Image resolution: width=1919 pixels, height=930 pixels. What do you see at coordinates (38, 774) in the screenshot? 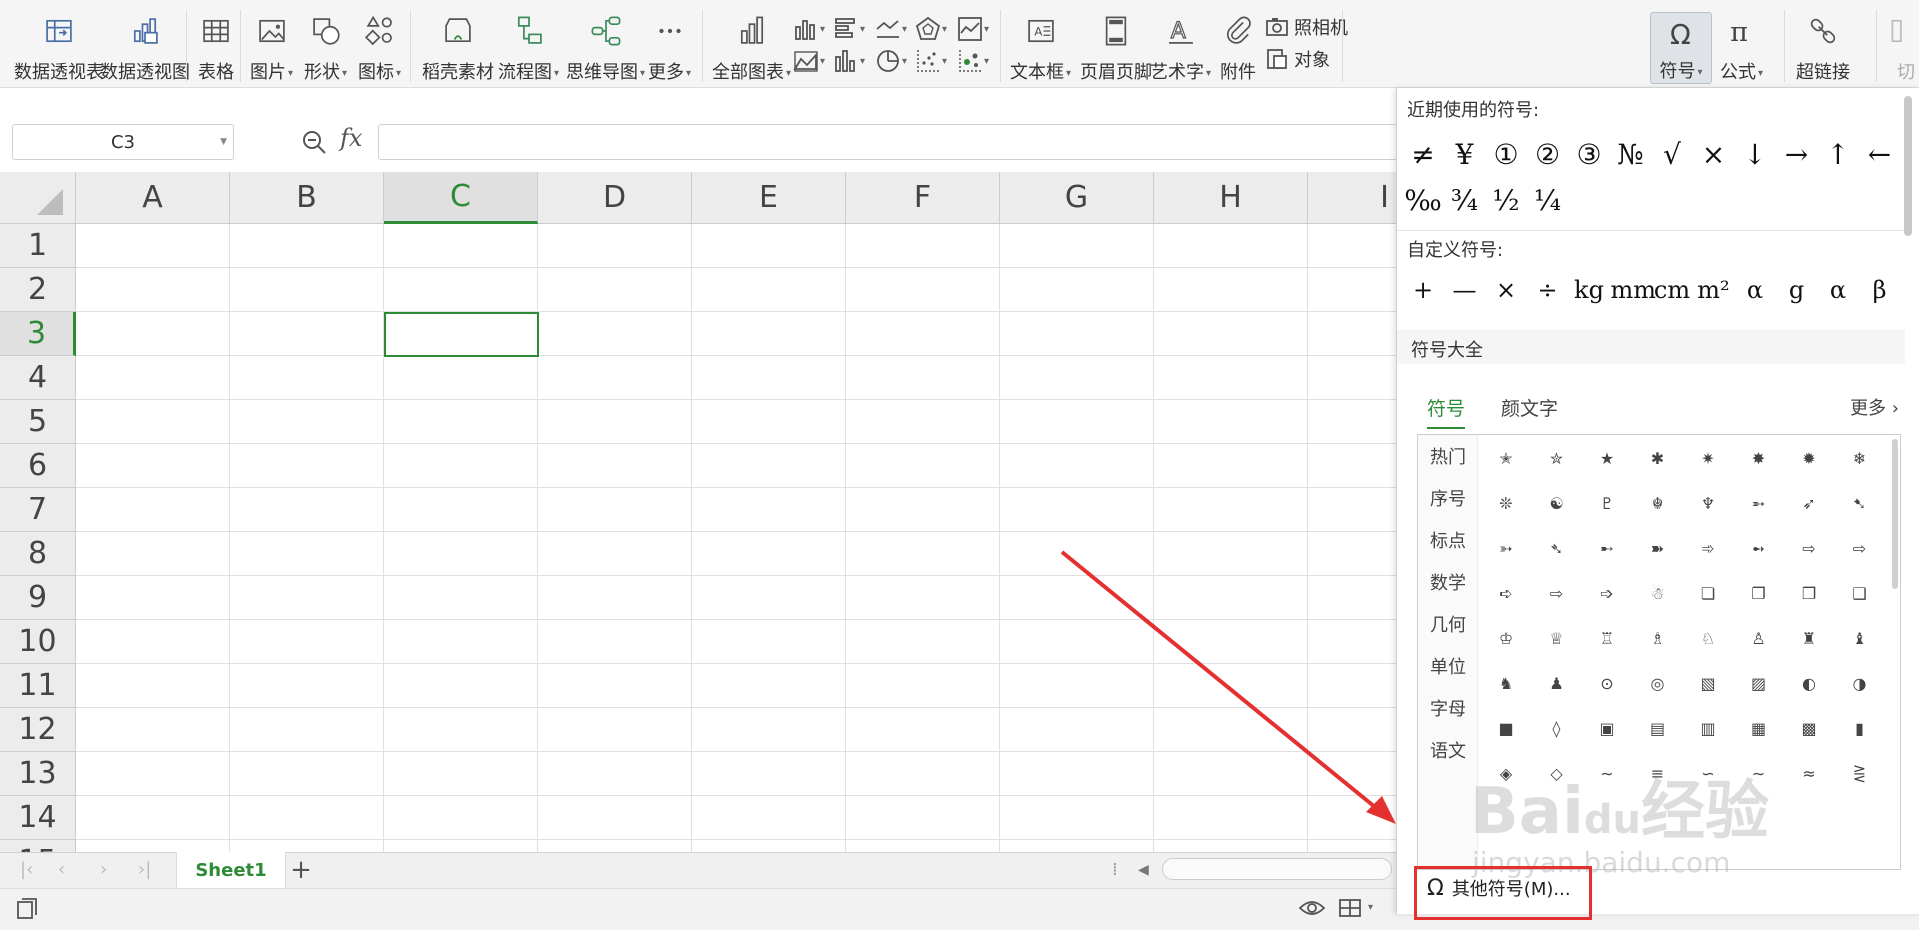
I see `row-header-13: 13` at bounding box center [38, 774].